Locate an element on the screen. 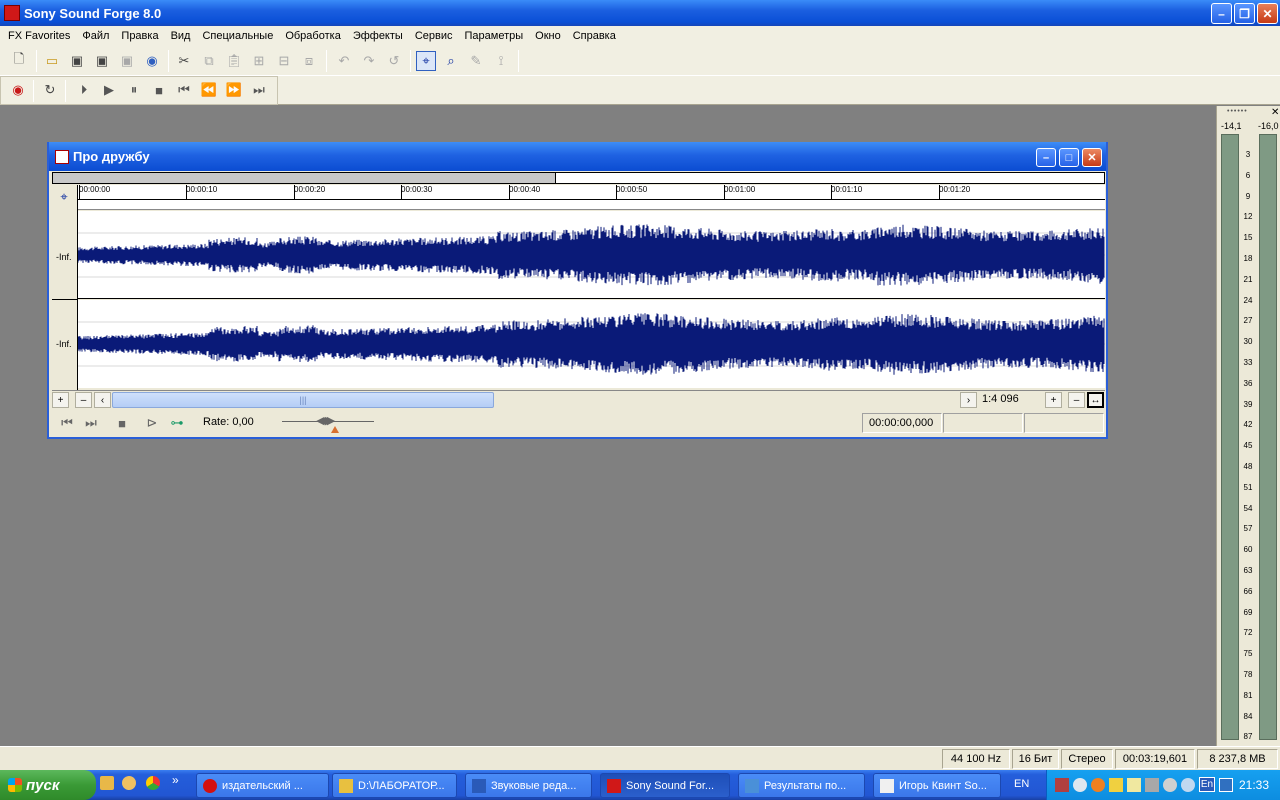  open-folder-icon: ▭ is located at coordinates (52, 61).